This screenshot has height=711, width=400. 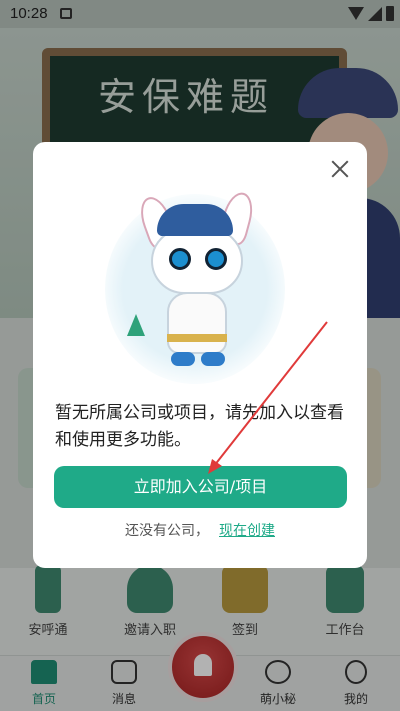 I want to click on create-company-line: 还没有公司， 现在创建, so click(x=200, y=530).